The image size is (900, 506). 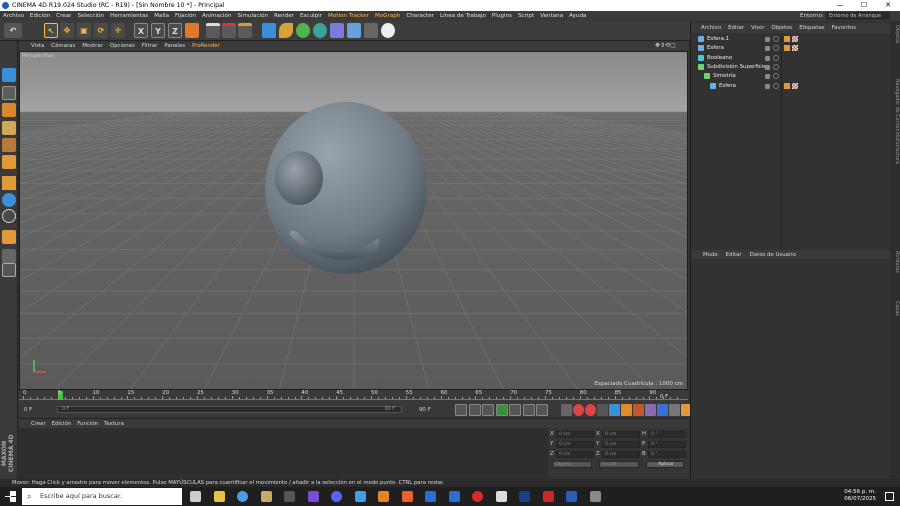 What do you see at coordinates (736, 28) in the screenshot?
I see `object-menu-item-1: Editar` at bounding box center [736, 28].